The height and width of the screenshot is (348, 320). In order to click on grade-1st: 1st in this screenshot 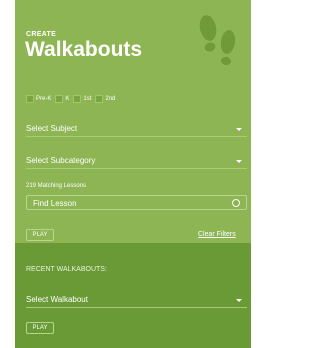, I will do `click(82, 99)`.